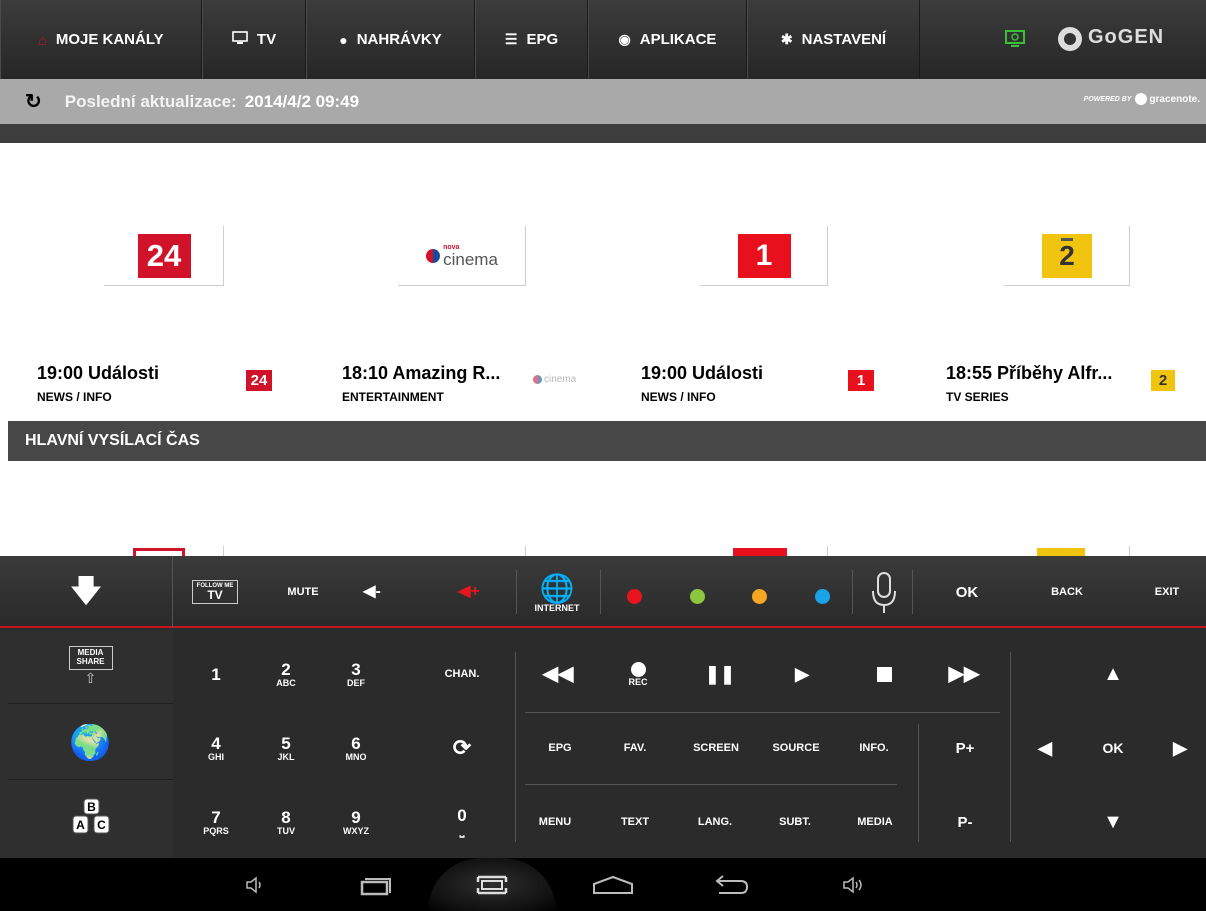 The height and width of the screenshot is (911, 1206). I want to click on key-letters: WXYZ, so click(356, 830).